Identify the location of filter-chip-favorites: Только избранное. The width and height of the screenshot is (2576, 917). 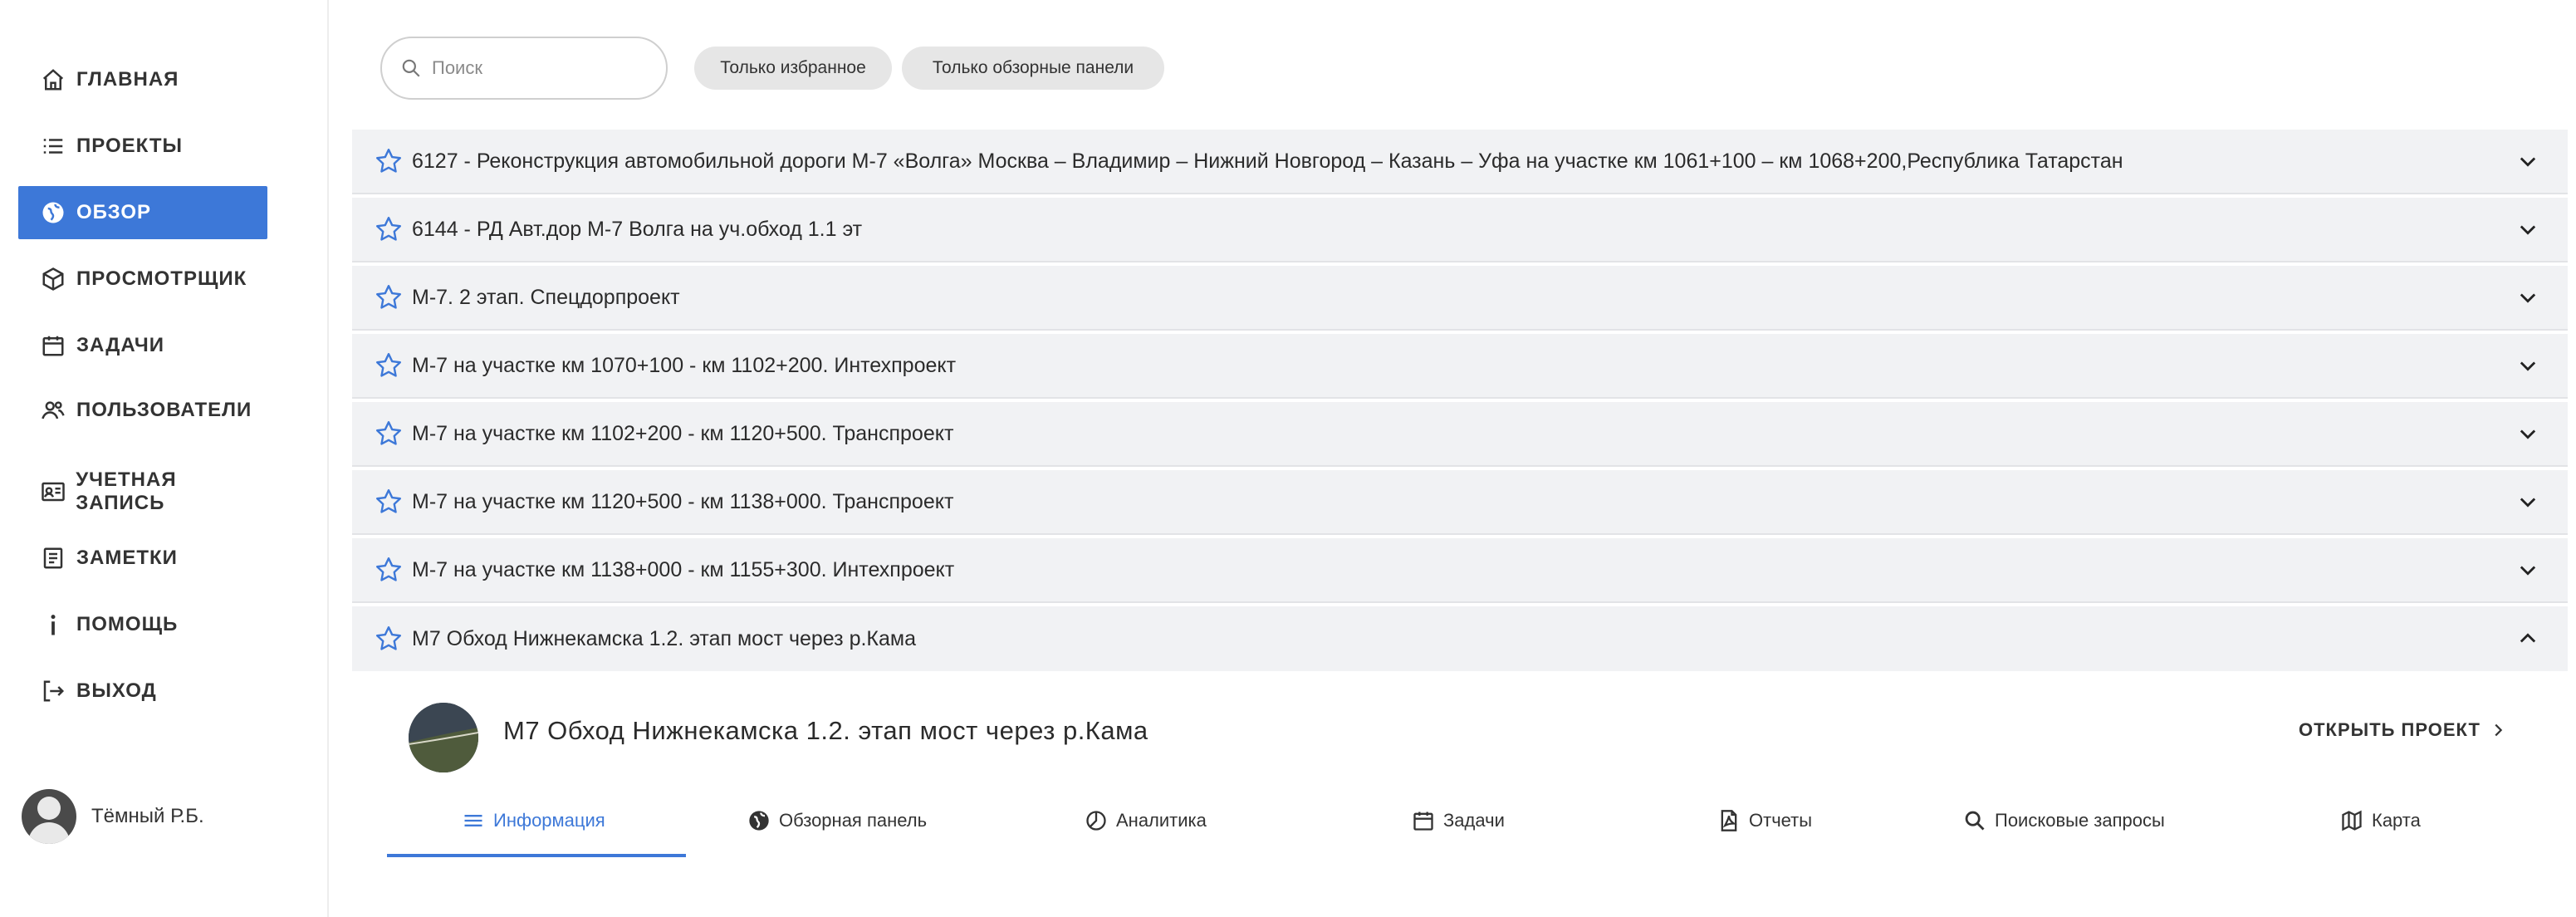
(793, 68).